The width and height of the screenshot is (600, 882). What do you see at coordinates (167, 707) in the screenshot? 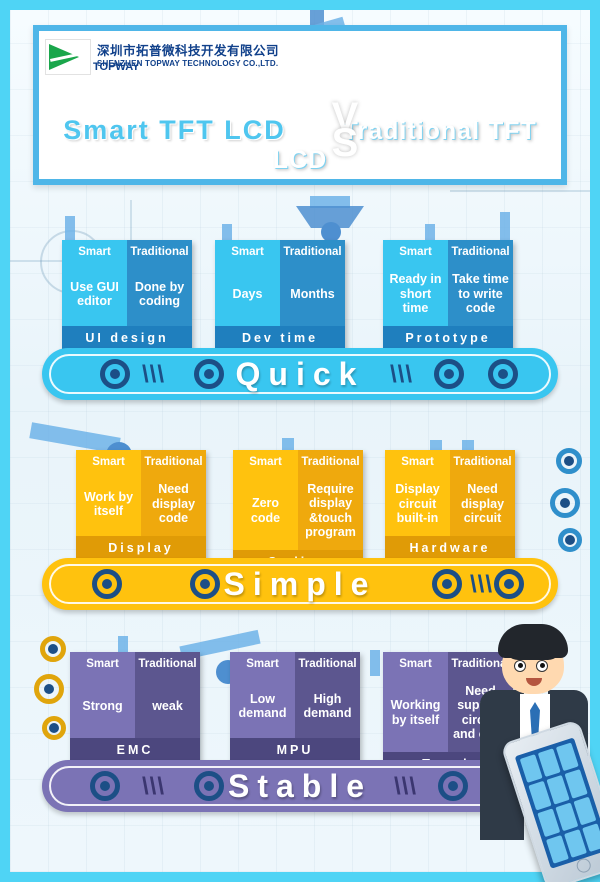
I see `card-traditional-value: weak` at bounding box center [167, 707].